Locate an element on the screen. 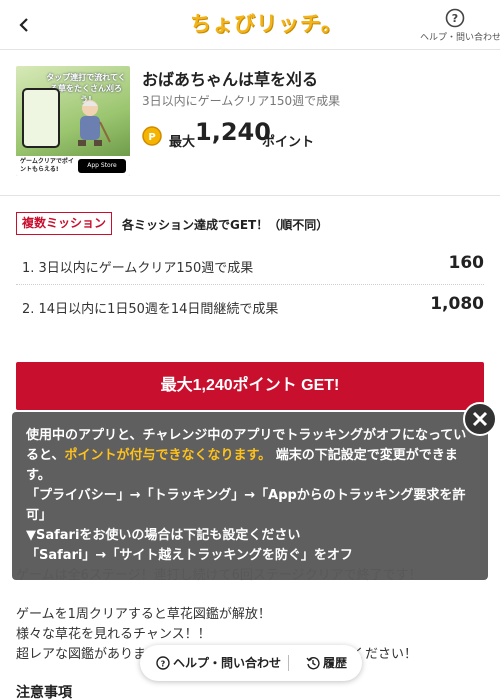  pill-help-label: ヘルプ・問い合わせ is located at coordinates (227, 663).